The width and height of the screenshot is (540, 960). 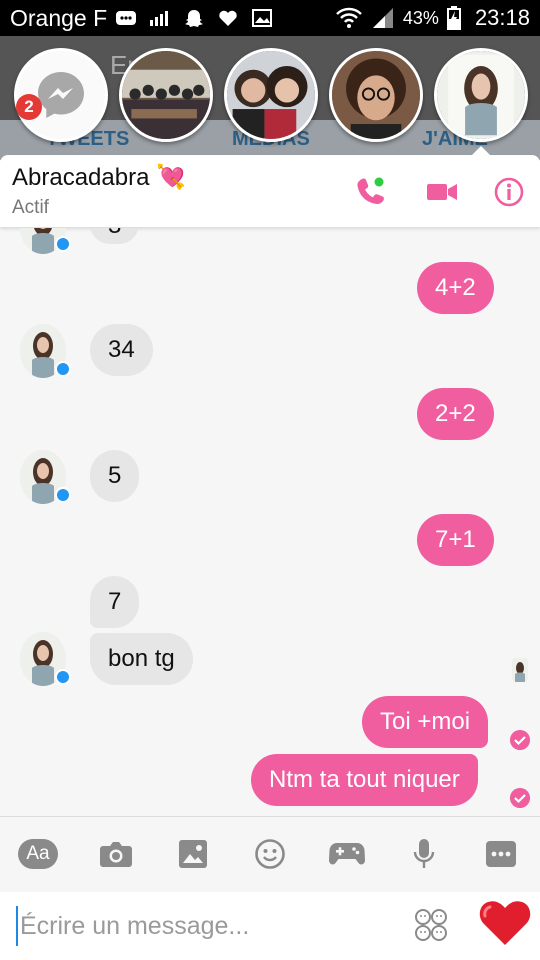 What do you see at coordinates (453, 18) in the screenshot?
I see `battery-charging-icon` at bounding box center [453, 18].